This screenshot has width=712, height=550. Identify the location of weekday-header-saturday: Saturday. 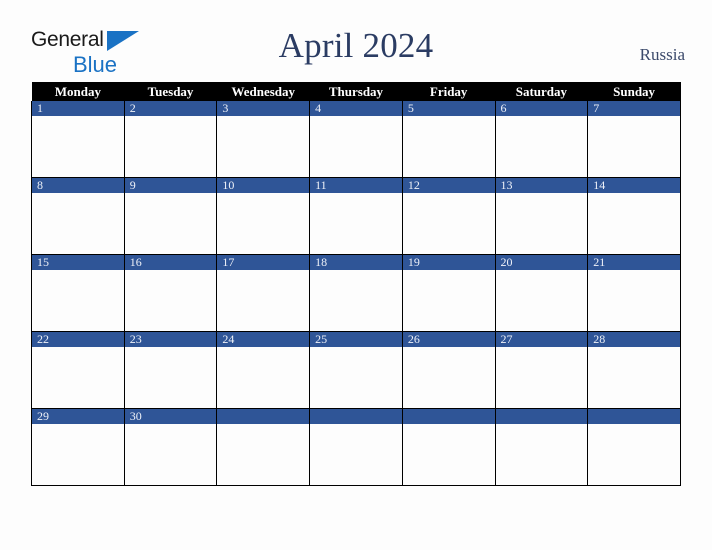
(541, 91).